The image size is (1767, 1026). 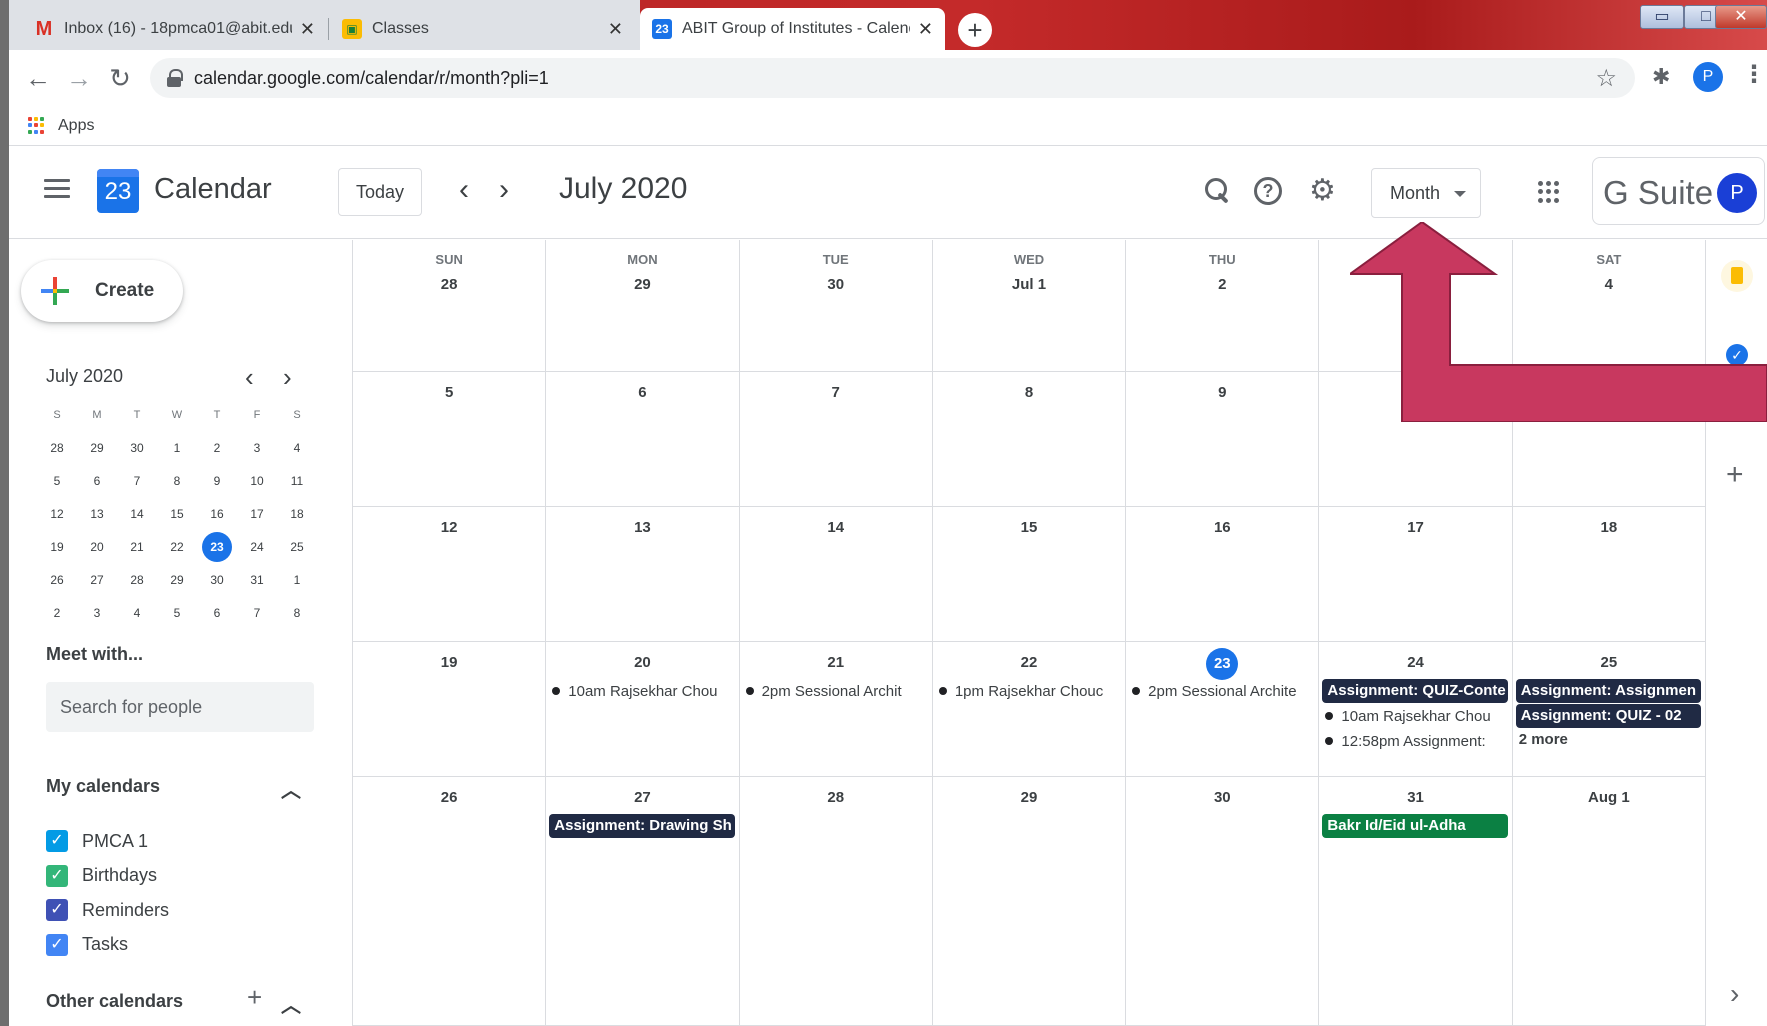 I want to click on calendar-item: ✓ Reminders, so click(x=107, y=910).